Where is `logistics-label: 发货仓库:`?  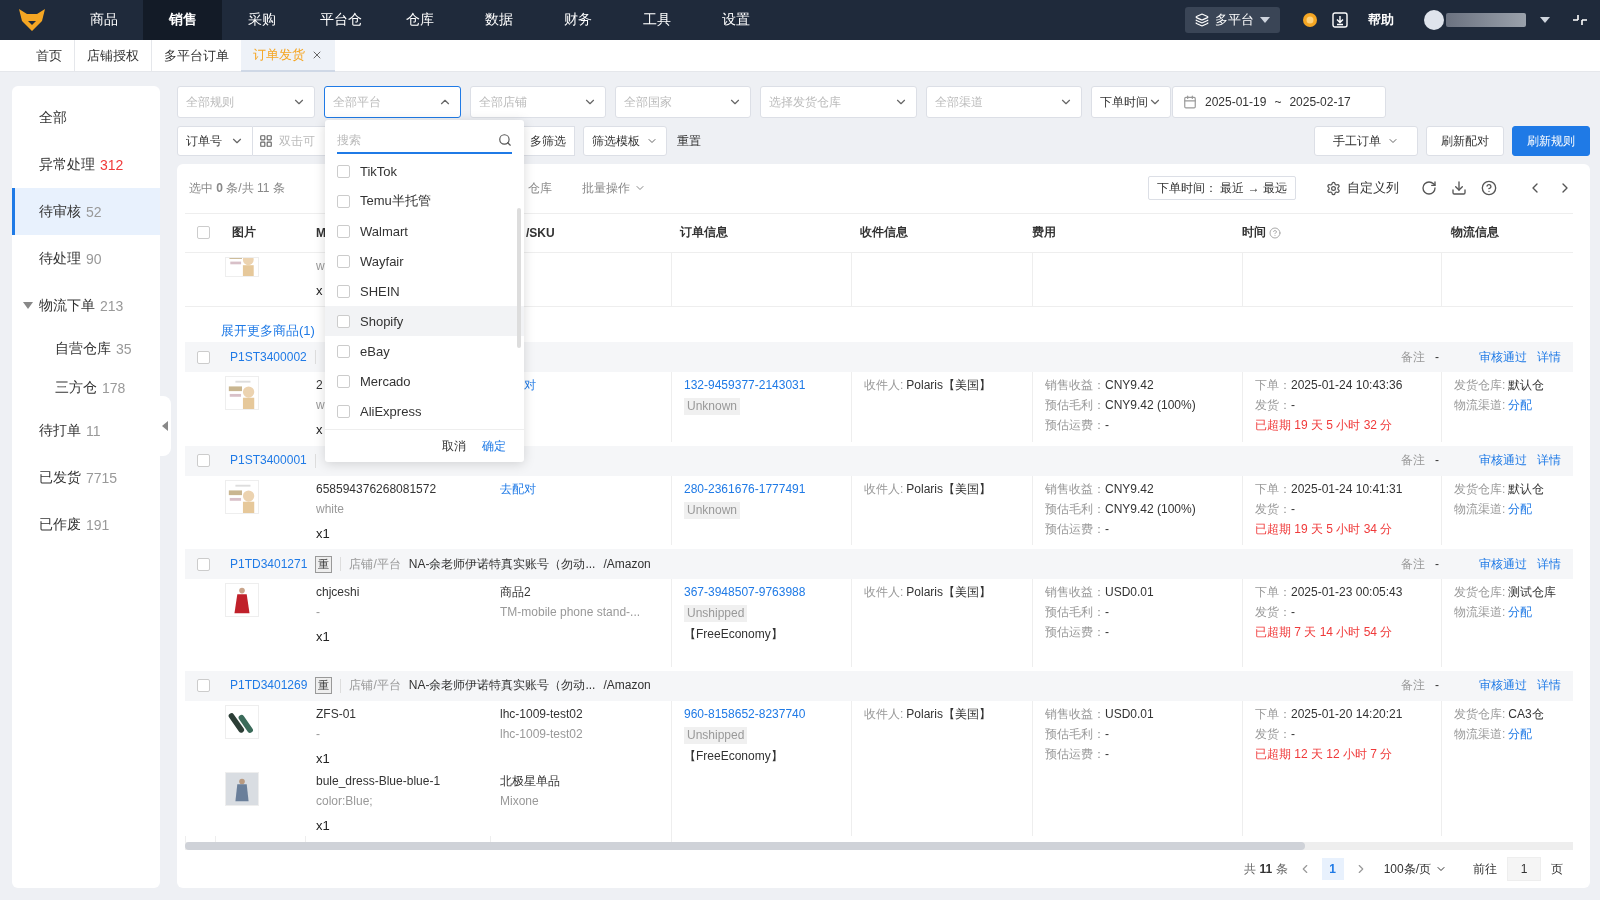 logistics-label: 发货仓库: is located at coordinates (1480, 593).